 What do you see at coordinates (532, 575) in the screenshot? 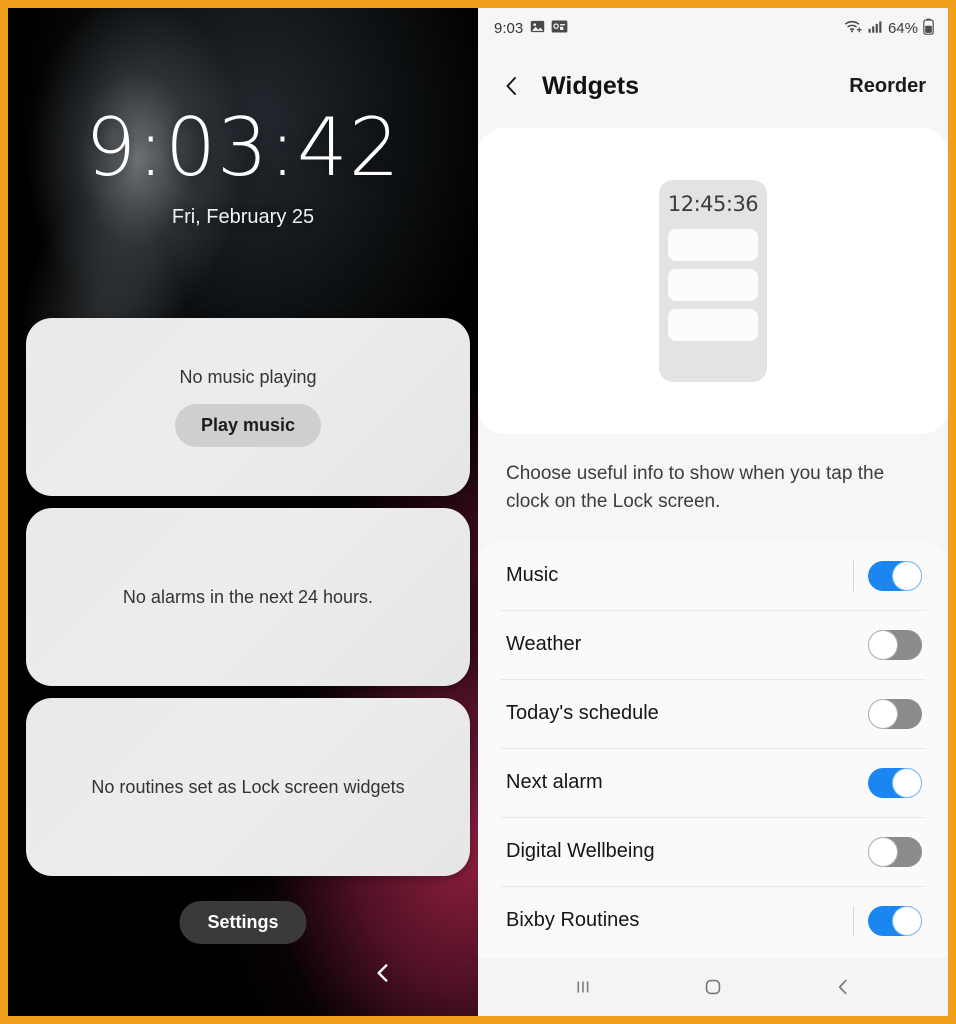
I see `list-item-label: Music` at bounding box center [532, 575].